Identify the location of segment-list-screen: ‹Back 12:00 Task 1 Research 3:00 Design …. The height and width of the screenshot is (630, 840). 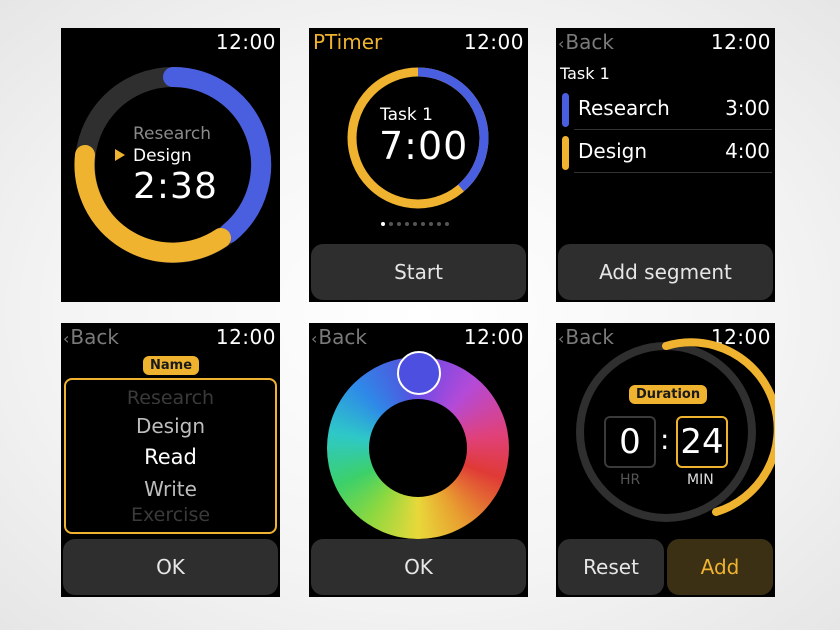
(665, 165).